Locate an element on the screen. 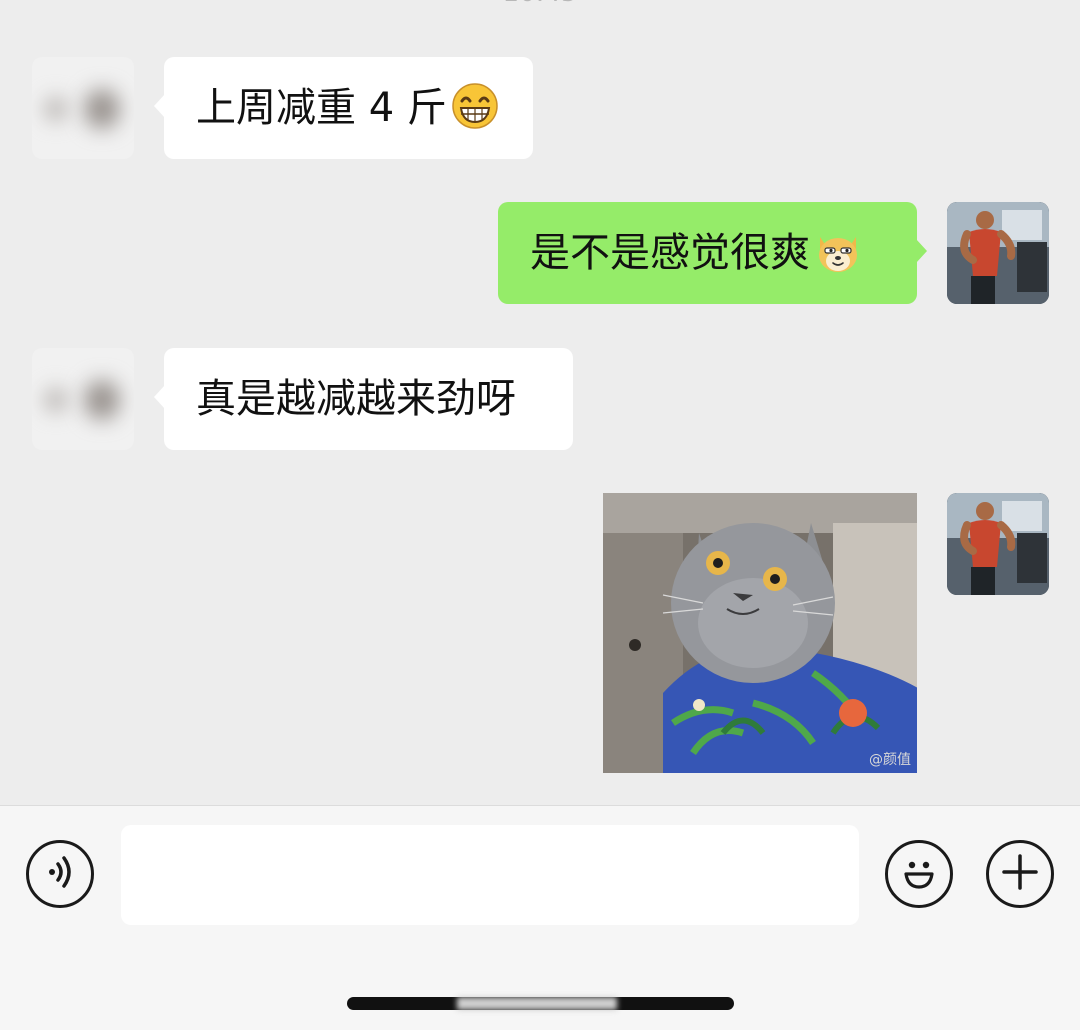  more-button is located at coordinates (1020, 874).